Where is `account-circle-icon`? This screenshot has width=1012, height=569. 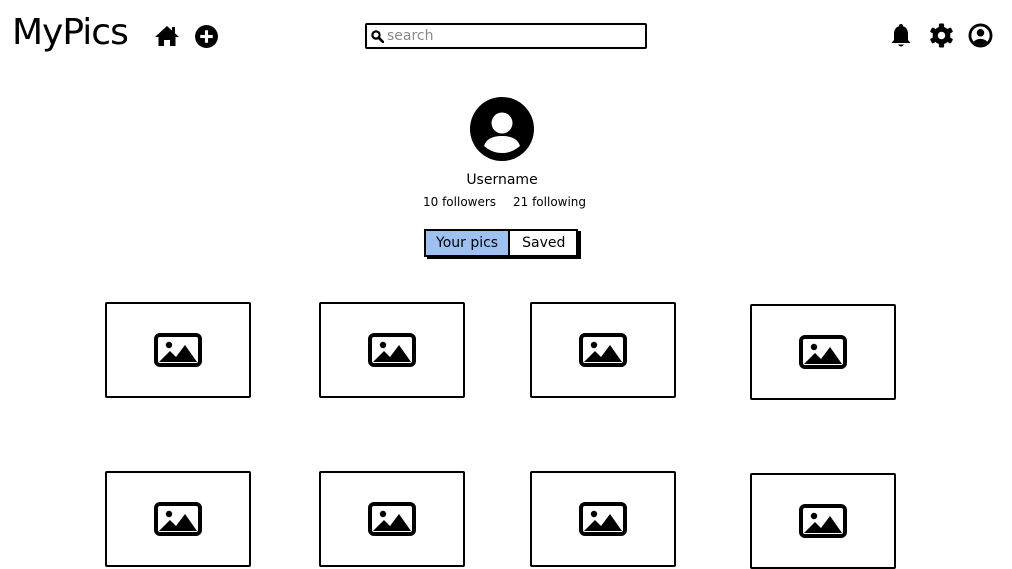 account-circle-icon is located at coordinates (980, 35).